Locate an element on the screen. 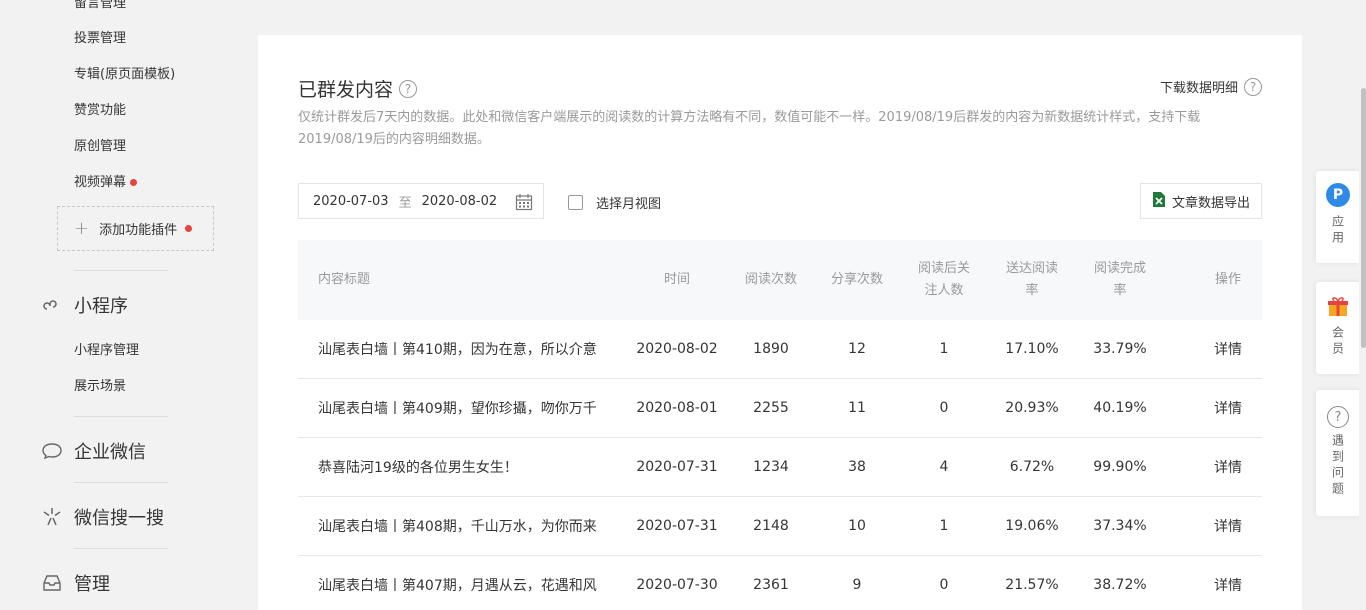 This screenshot has height=610, width=1366. sidebar-item-comments: 留言管理 is located at coordinates (100, 5).